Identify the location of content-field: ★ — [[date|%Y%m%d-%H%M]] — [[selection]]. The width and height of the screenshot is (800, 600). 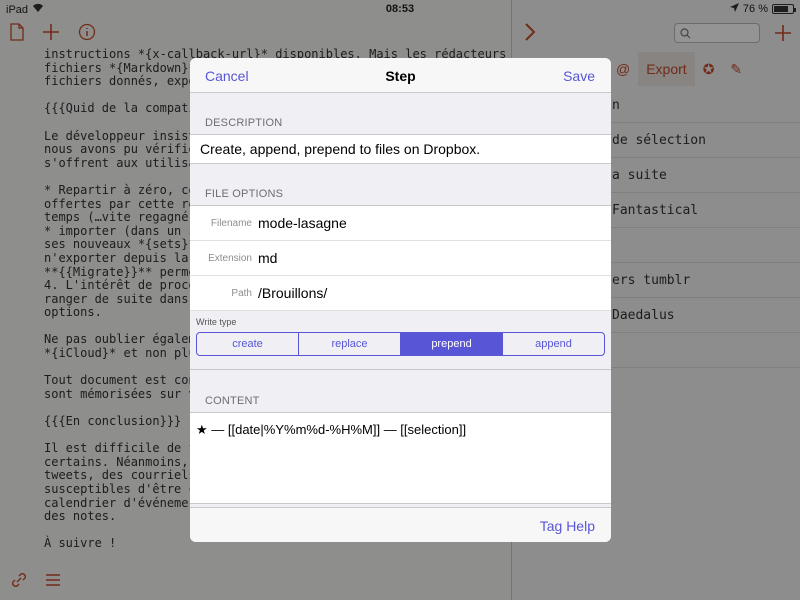
(400, 458).